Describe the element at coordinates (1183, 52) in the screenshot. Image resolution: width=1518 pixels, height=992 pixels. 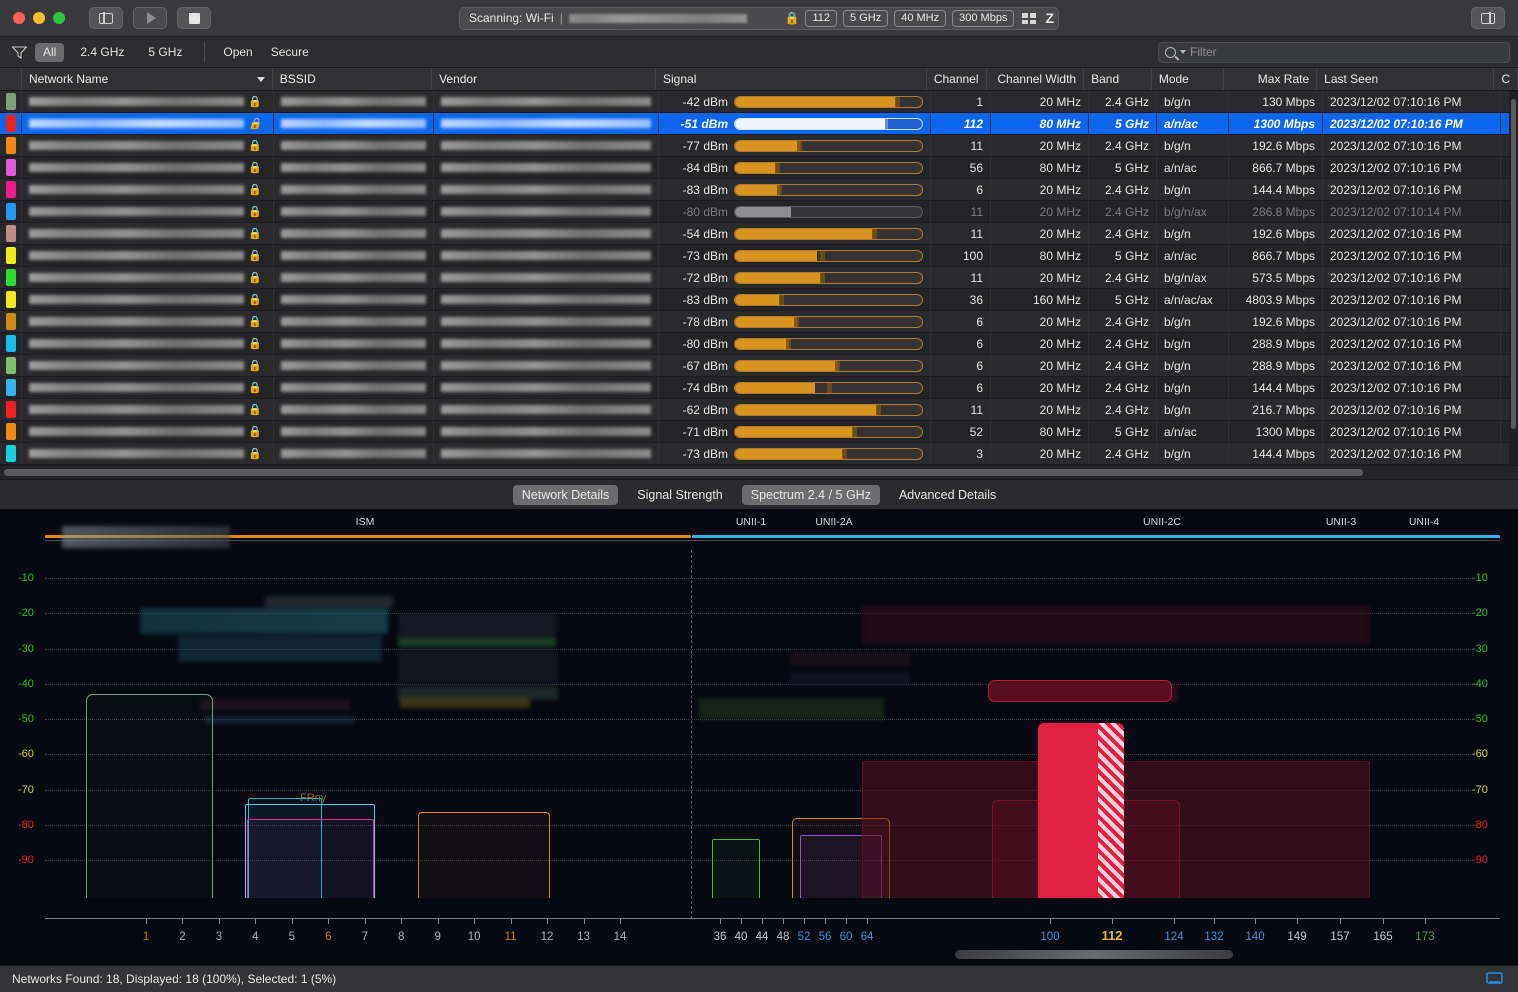
I see `chevron-down-icon` at that location.